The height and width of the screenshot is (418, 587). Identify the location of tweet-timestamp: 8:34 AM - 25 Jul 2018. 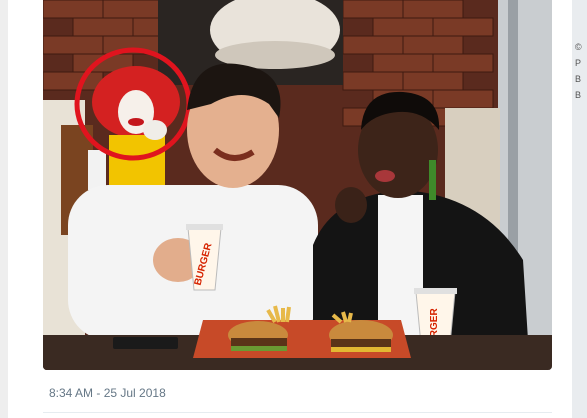
(107, 393).